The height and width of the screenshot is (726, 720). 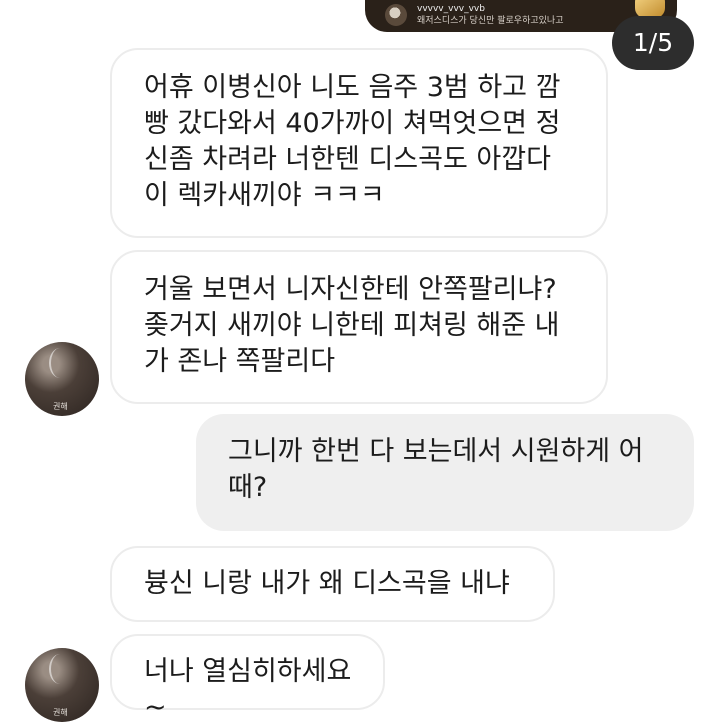 I want to click on page-indicator: 1/5, so click(x=653, y=43).